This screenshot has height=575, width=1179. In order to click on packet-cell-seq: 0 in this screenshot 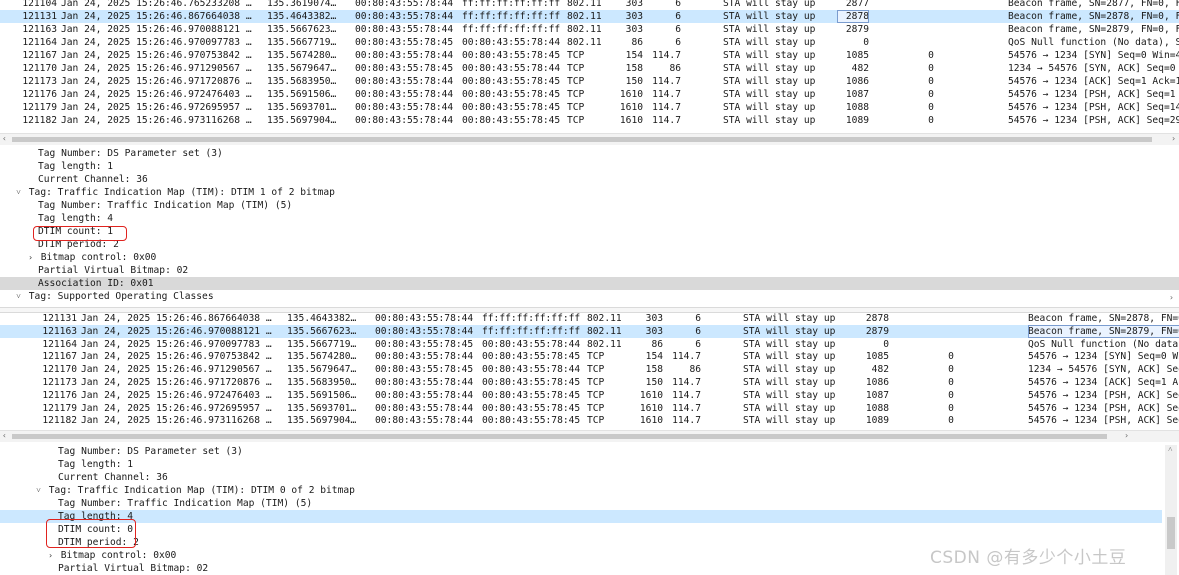, I will do `click(866, 42)`.